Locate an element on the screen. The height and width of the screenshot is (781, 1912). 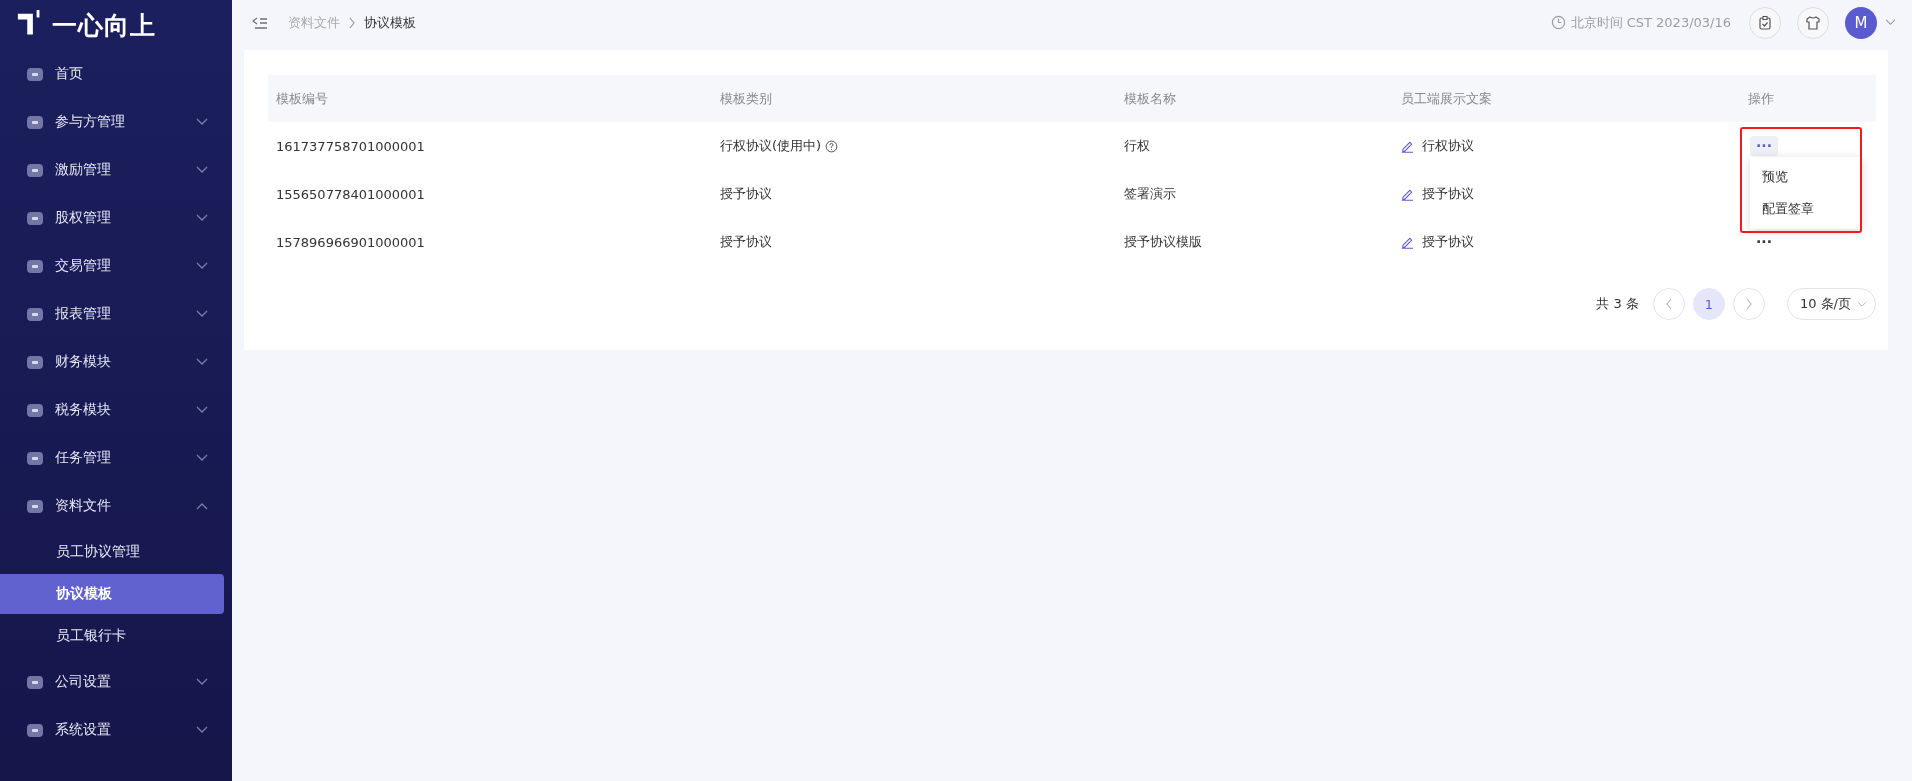
nav-item: 税务模块 is located at coordinates (116, 410).